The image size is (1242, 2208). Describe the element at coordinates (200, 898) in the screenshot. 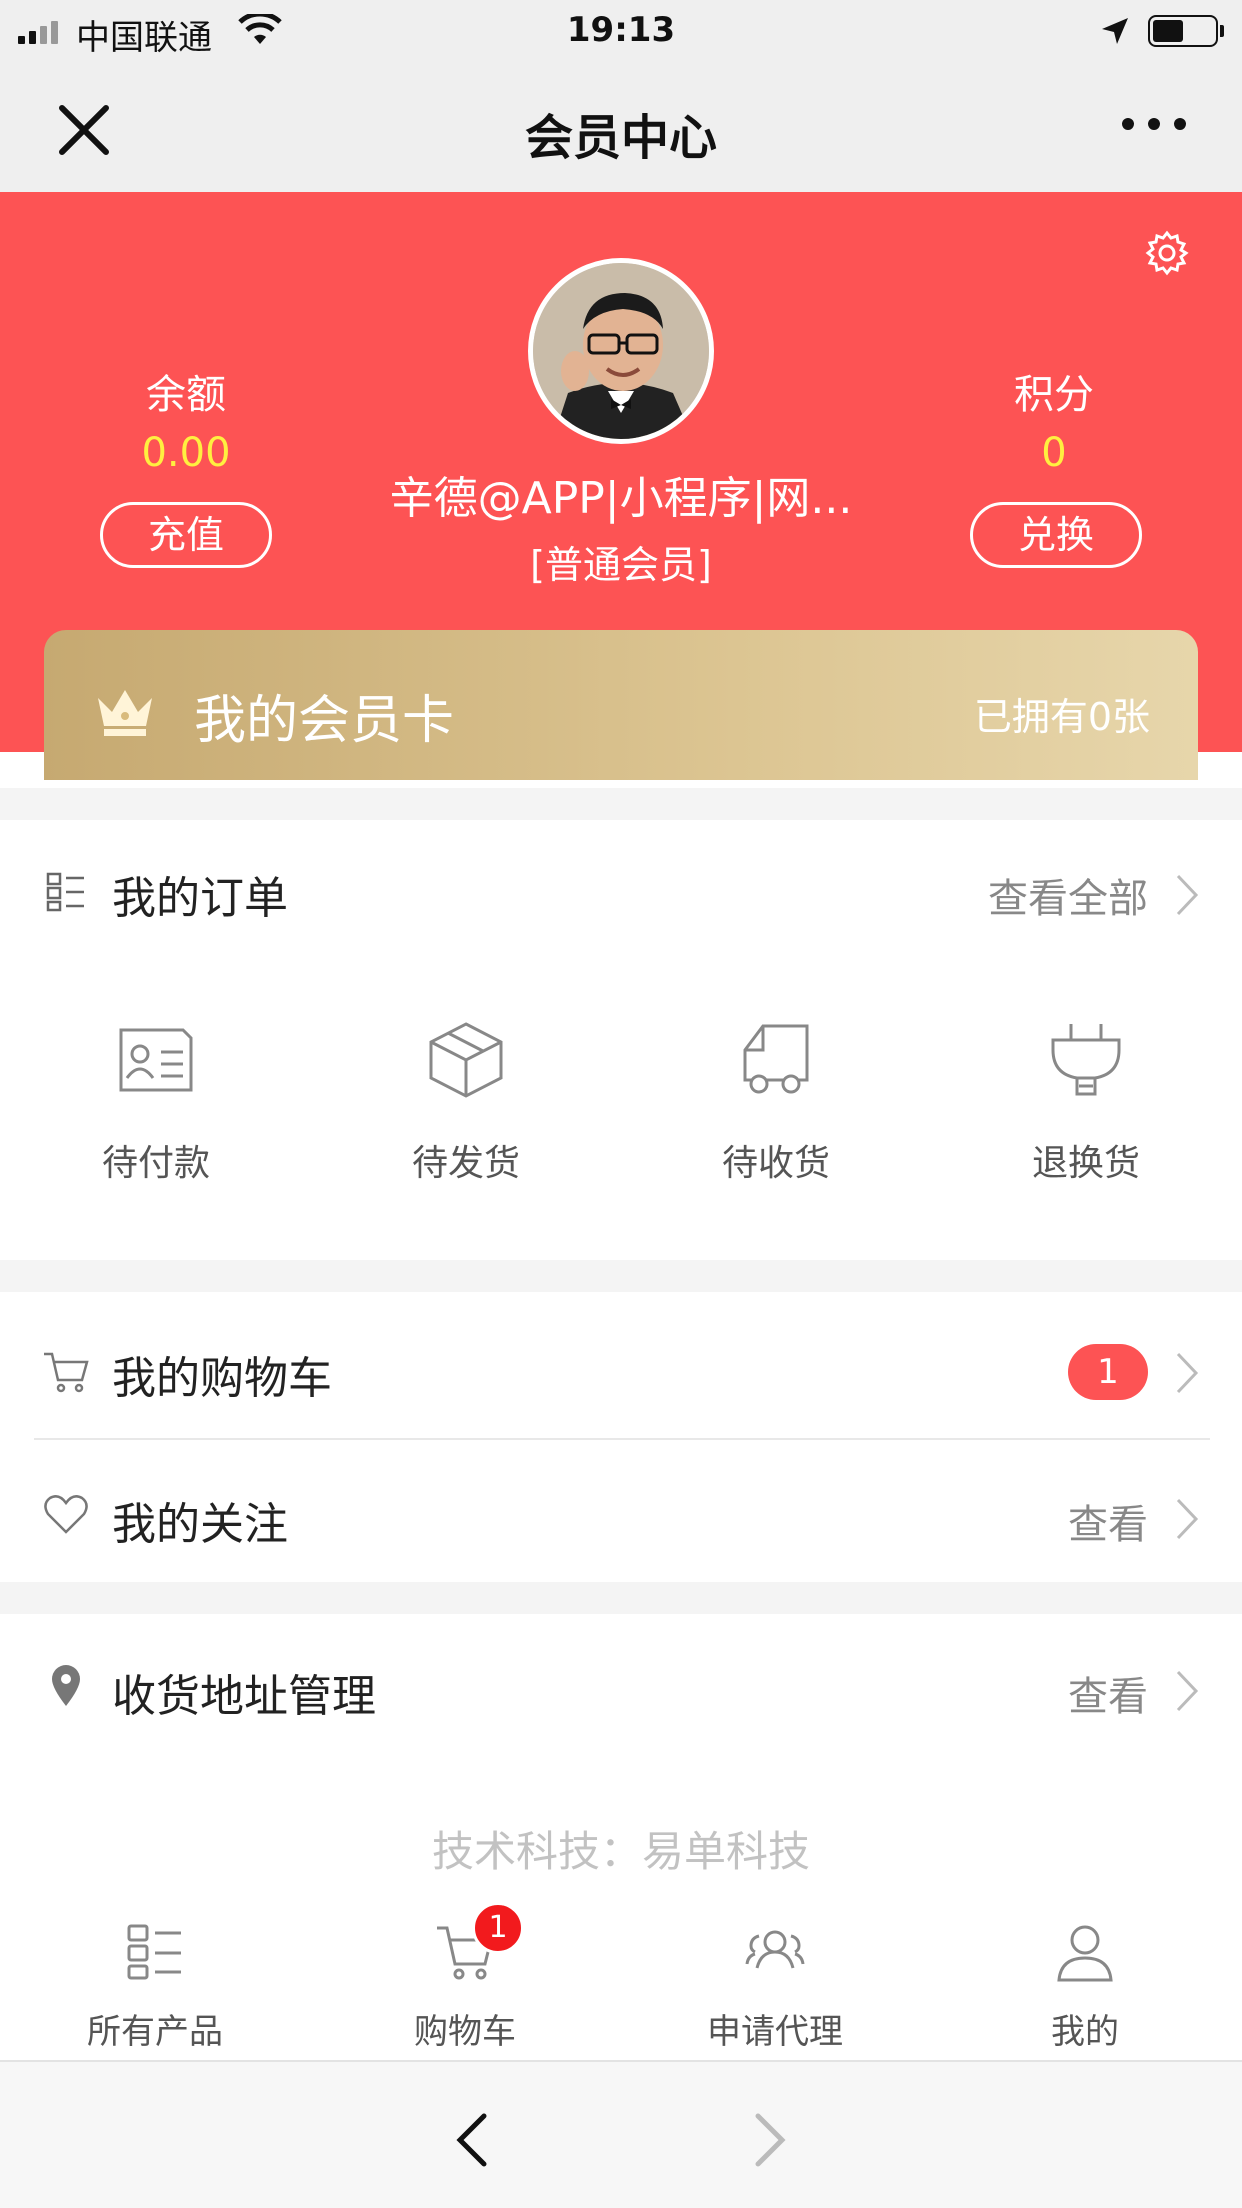

I see `orders-title: 我的订单` at that location.